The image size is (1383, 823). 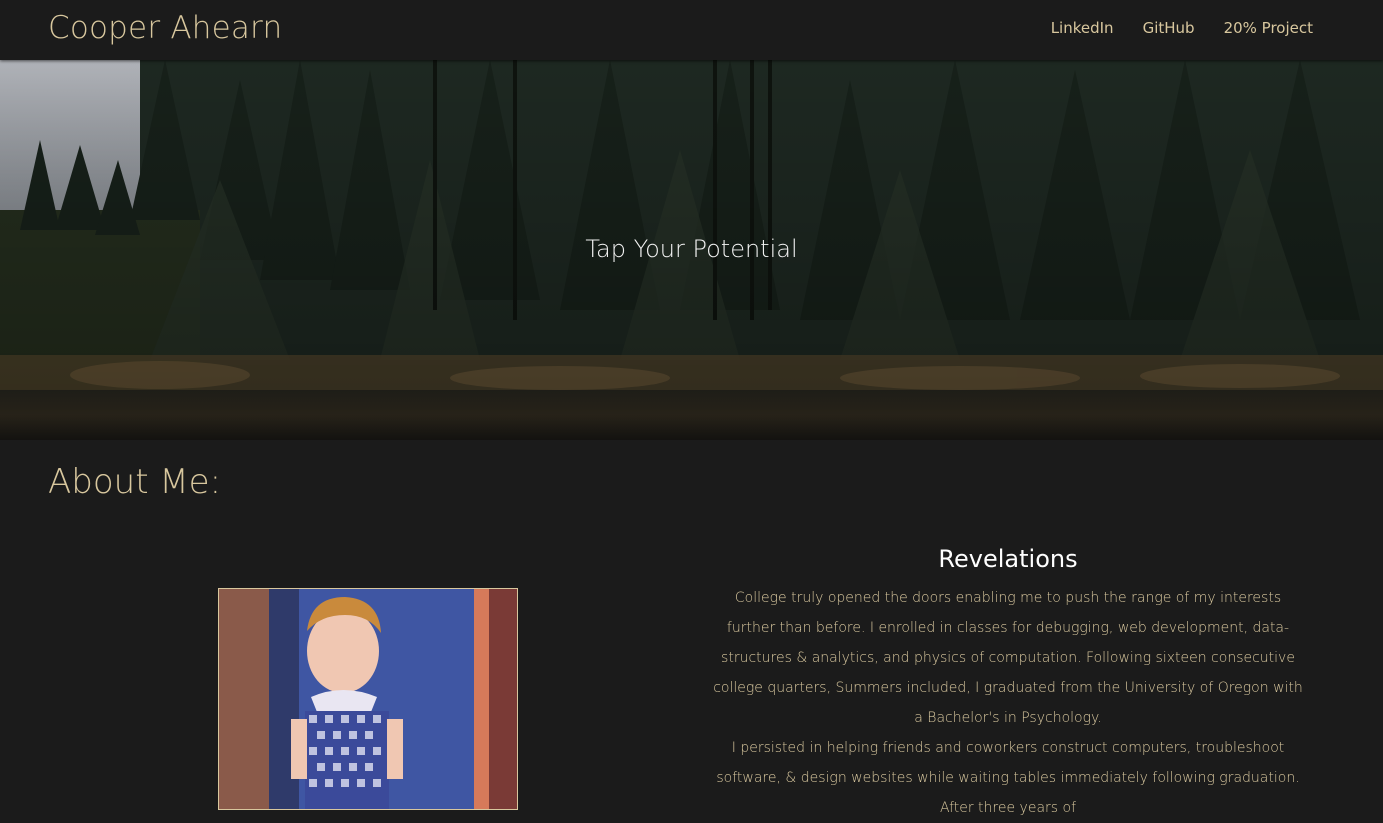 I want to click on hero-title: Tap Your Potential, so click(x=691, y=249).